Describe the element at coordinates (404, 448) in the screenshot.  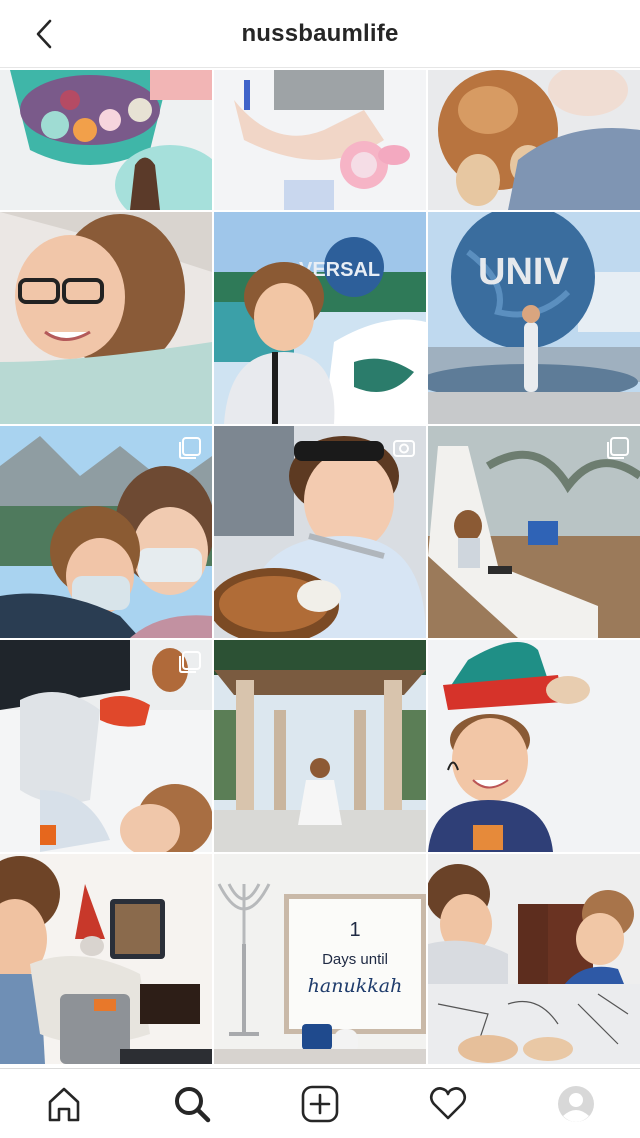
I see `video-camera-icon` at that location.